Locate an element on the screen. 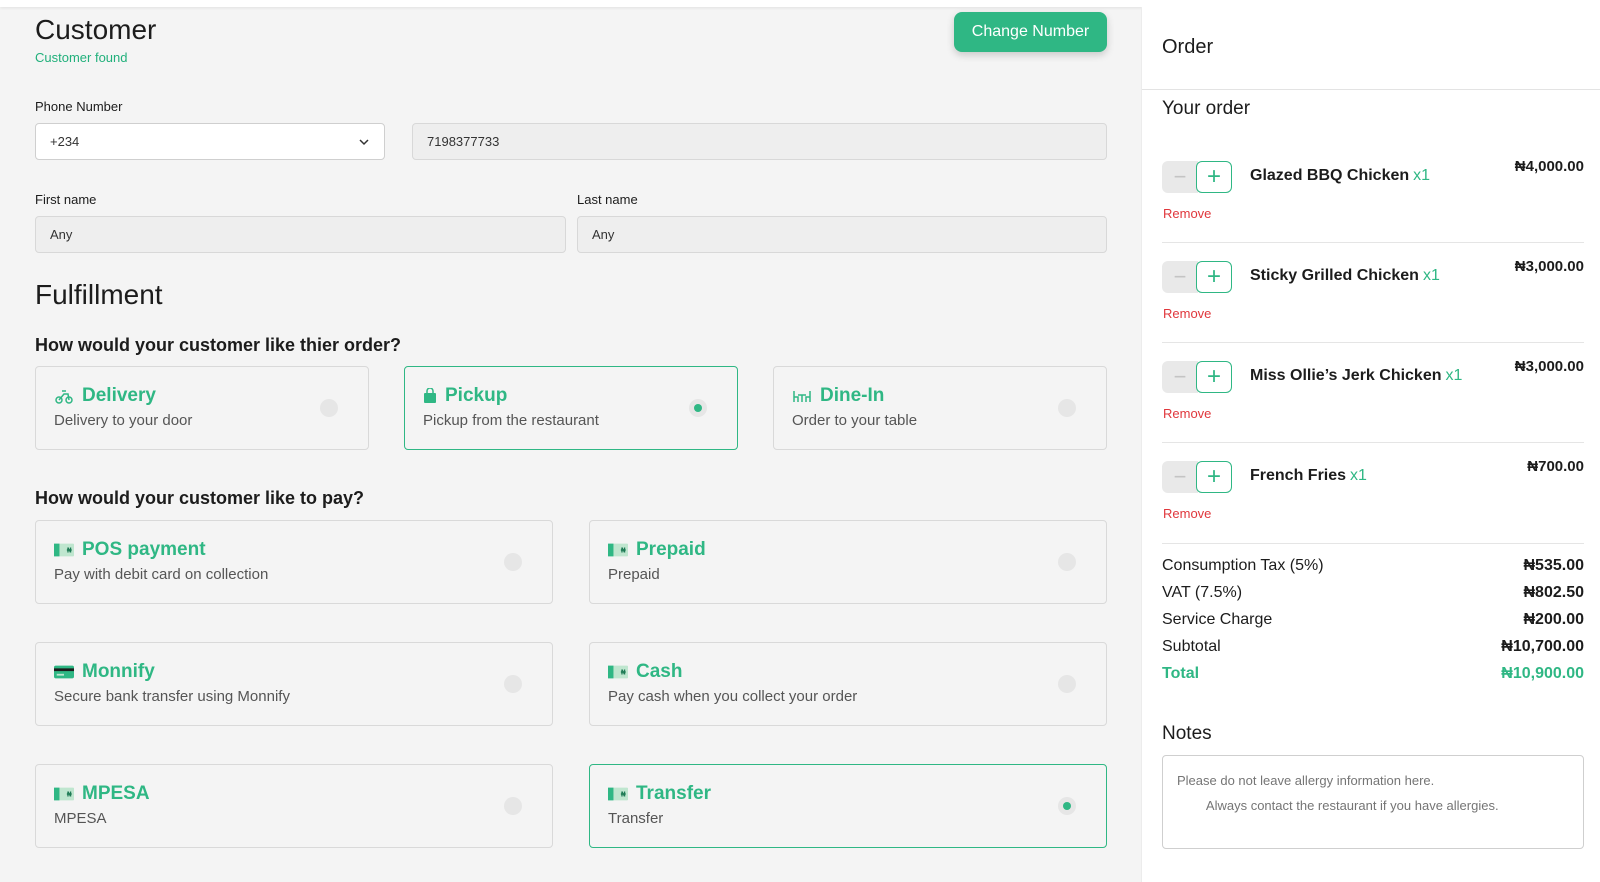 The image size is (1600, 882). item-name: Sticky Grilled Chicken x1 is located at coordinates (1345, 276).